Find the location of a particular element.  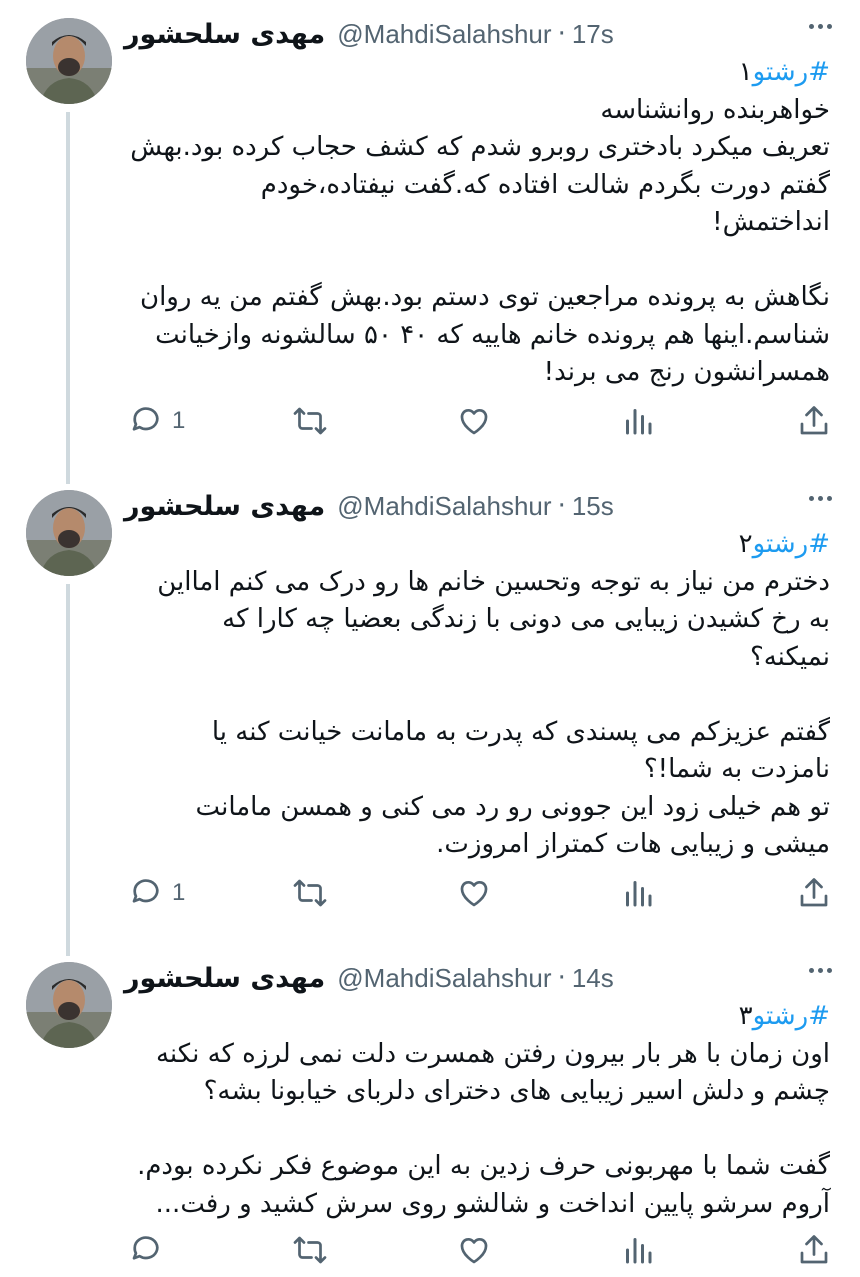

thread-tag: #رشتو۳ is located at coordinates (479, 1017).